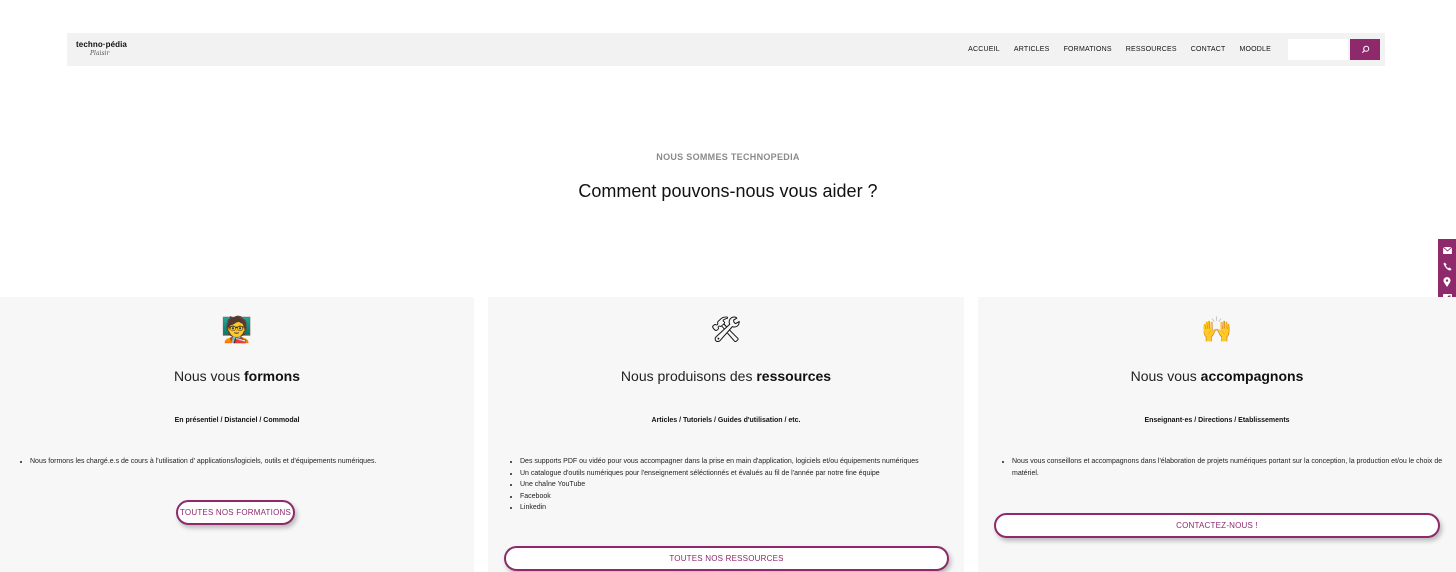 The width and height of the screenshot is (1456, 572). I want to click on all-trainings-button: TOUTES NOS FORMATIONS, so click(235, 512).